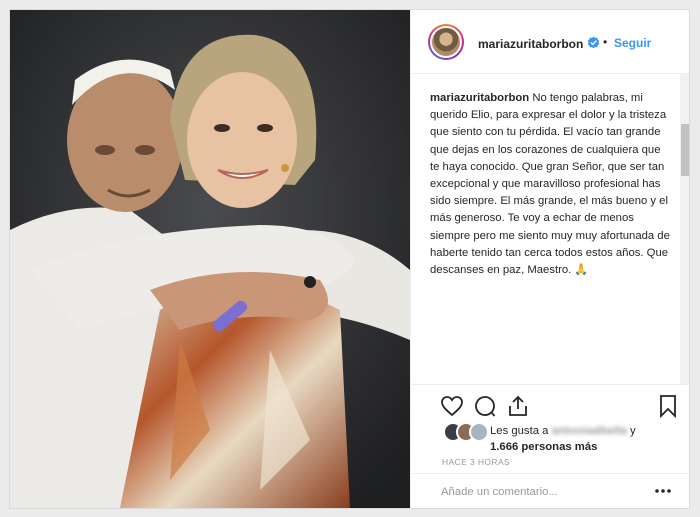  What do you see at coordinates (479, 432) in the screenshot?
I see `liker-avatar` at bounding box center [479, 432].